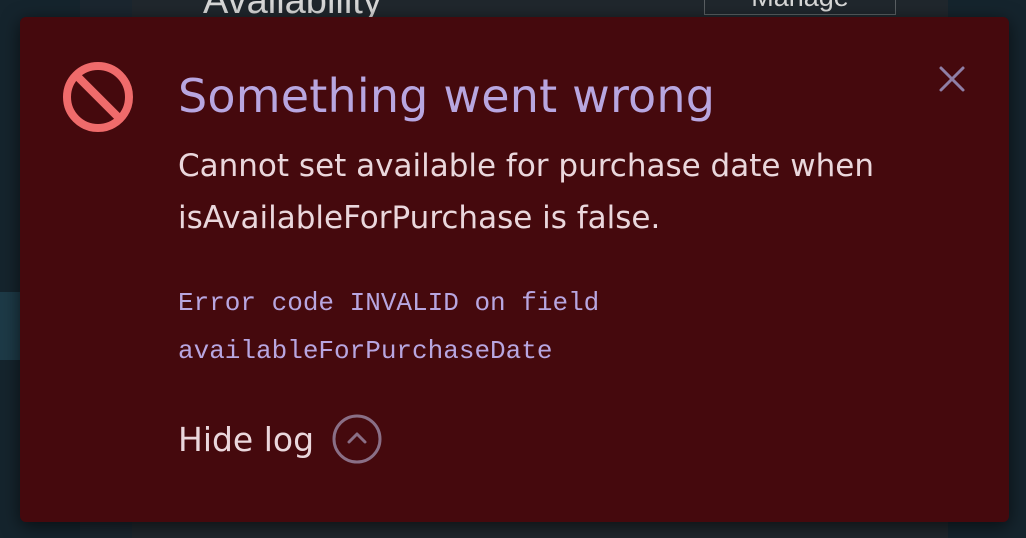  Describe the element at coordinates (800, 7) in the screenshot. I see `manage-button: Manage` at that location.